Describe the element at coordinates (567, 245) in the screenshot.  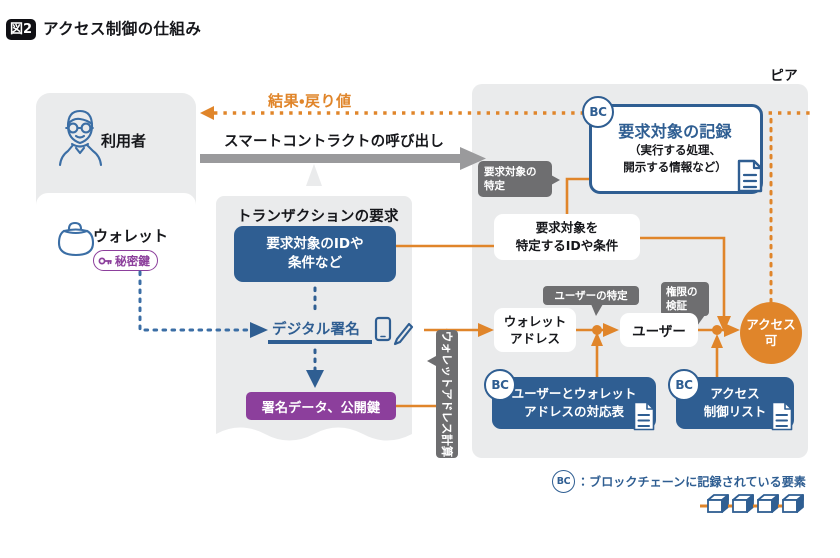
I see `id-condition-line2: 特定するIDや条件` at that location.